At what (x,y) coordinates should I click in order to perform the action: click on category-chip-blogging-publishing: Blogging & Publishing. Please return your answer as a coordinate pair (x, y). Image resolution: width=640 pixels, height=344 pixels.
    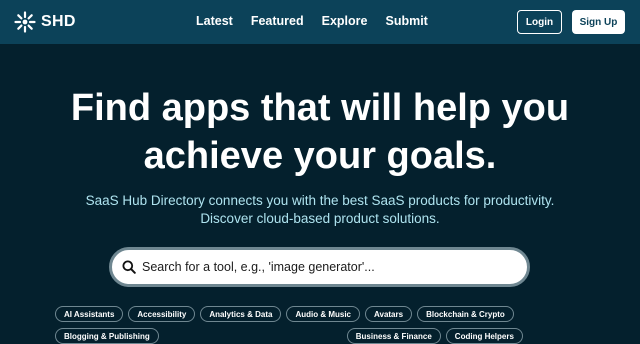
    Looking at the image, I should click on (107, 336).